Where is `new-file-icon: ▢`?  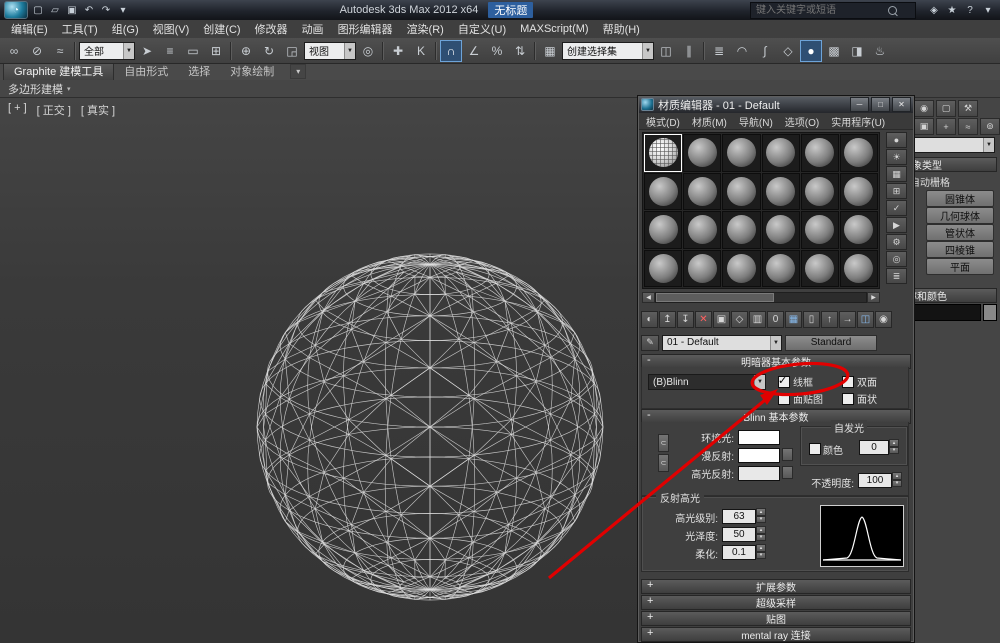 new-file-icon: ▢ is located at coordinates (38, 10).